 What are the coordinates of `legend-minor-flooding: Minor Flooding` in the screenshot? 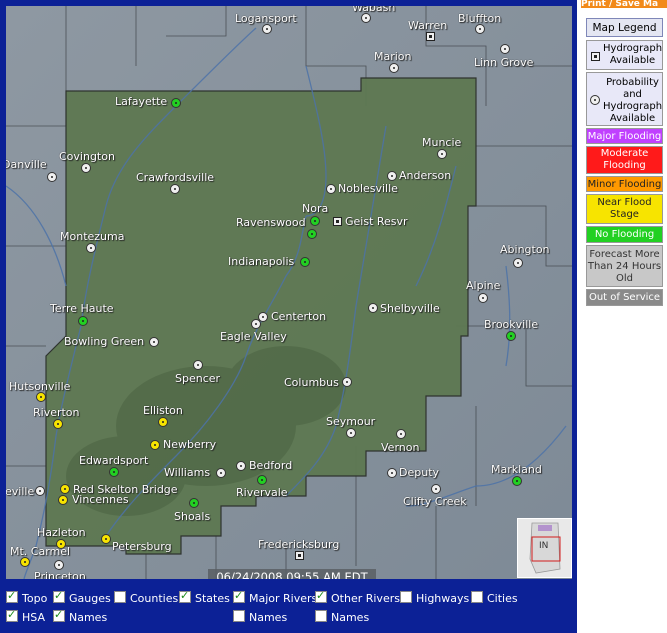 It's located at (624, 184).